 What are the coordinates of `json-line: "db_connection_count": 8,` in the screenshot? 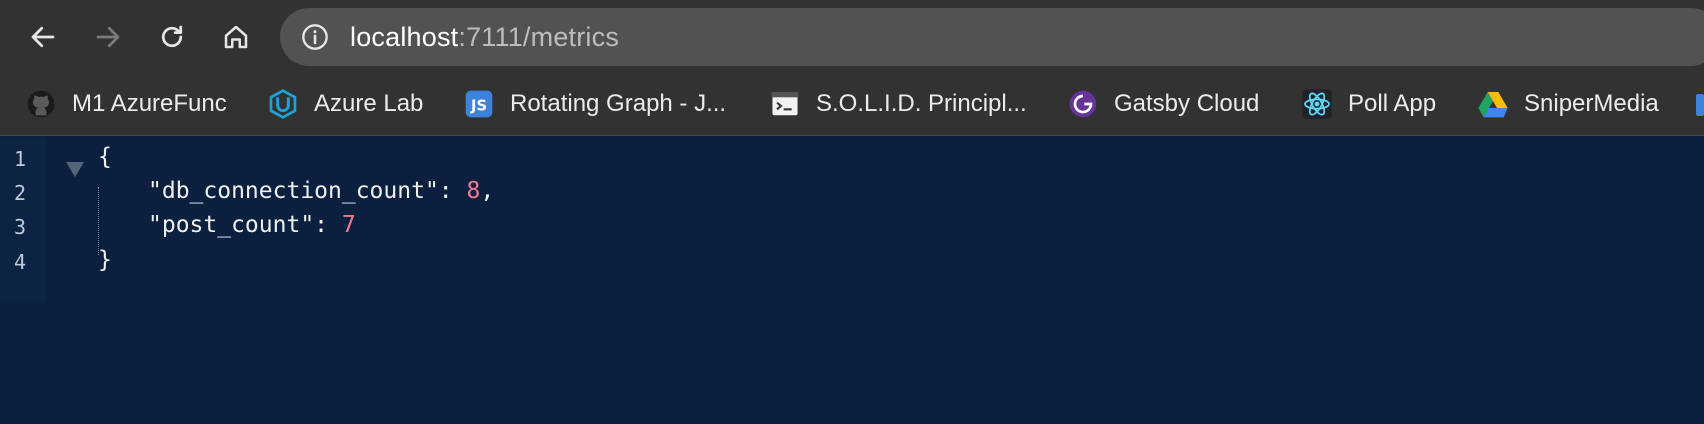 It's located at (321, 191).